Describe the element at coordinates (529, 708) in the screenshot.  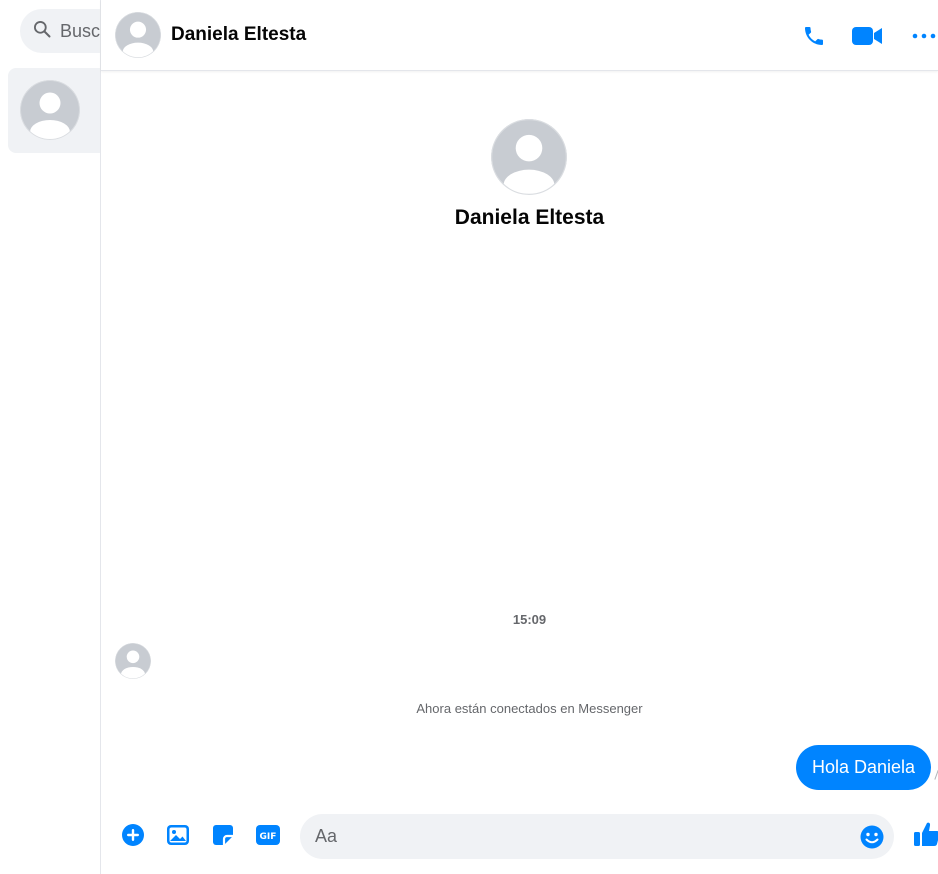
I see `system-message: Ahora están conectados en Messenger` at that location.